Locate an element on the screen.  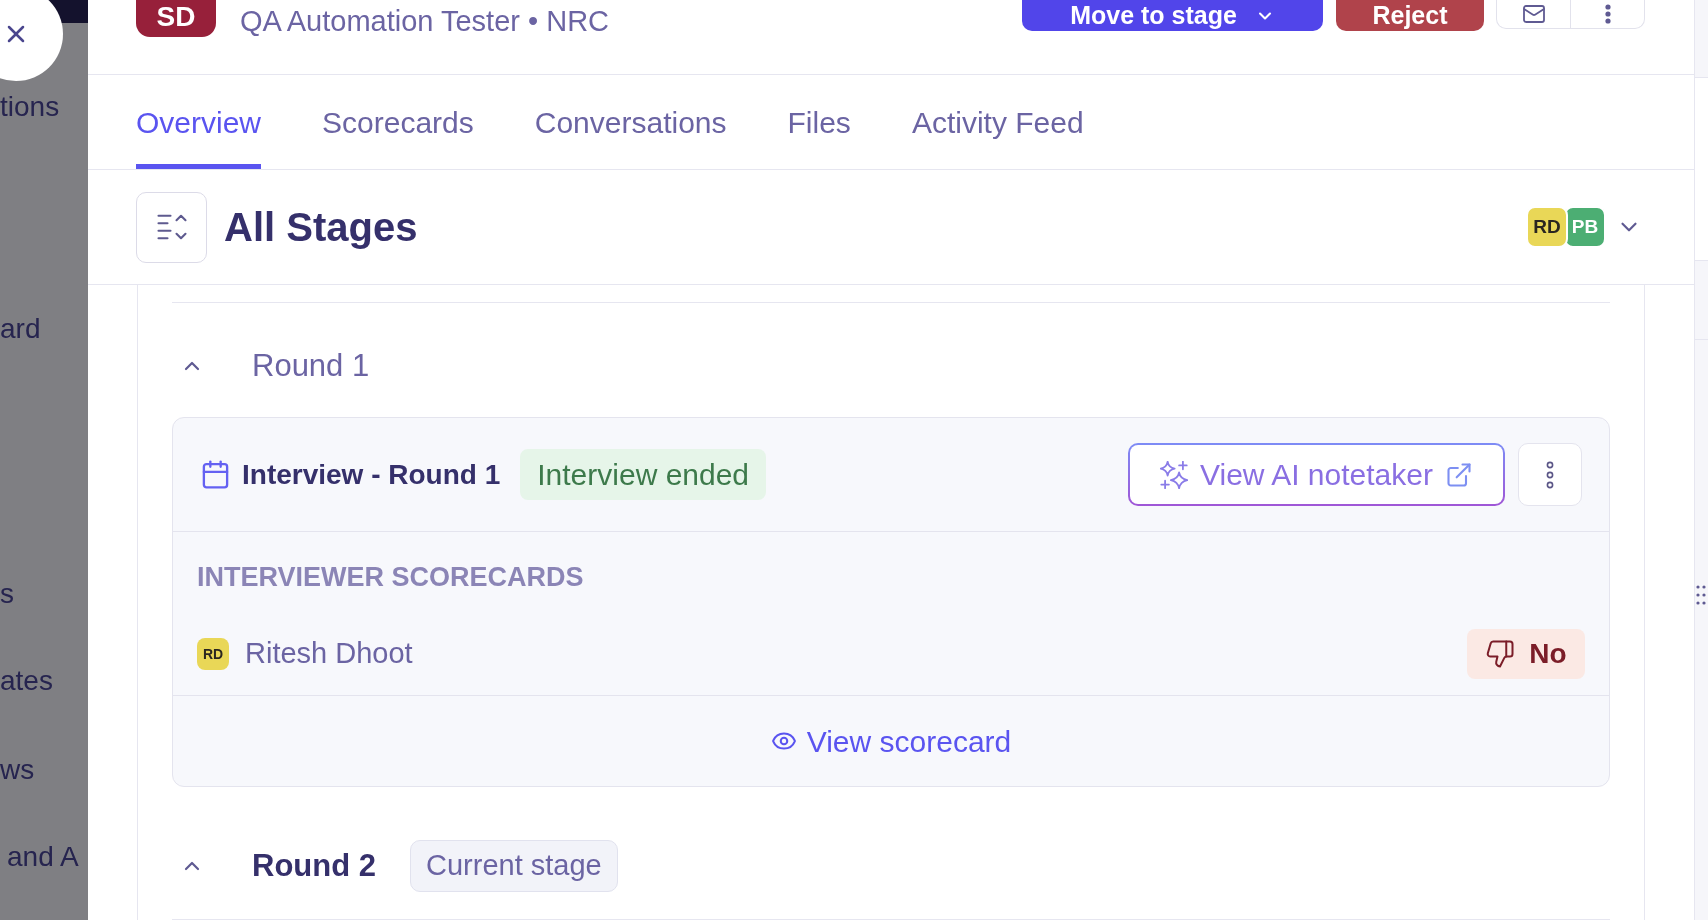
tab: Activity Feed is located at coordinates (997, 122).